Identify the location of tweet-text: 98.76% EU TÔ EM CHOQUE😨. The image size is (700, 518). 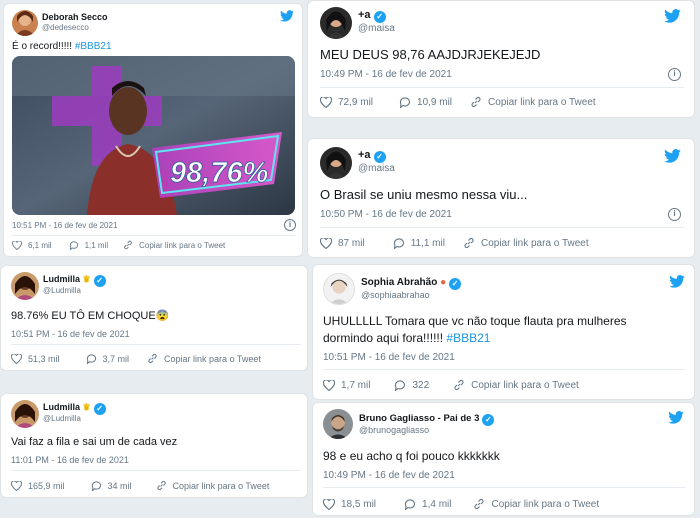
(90, 315).